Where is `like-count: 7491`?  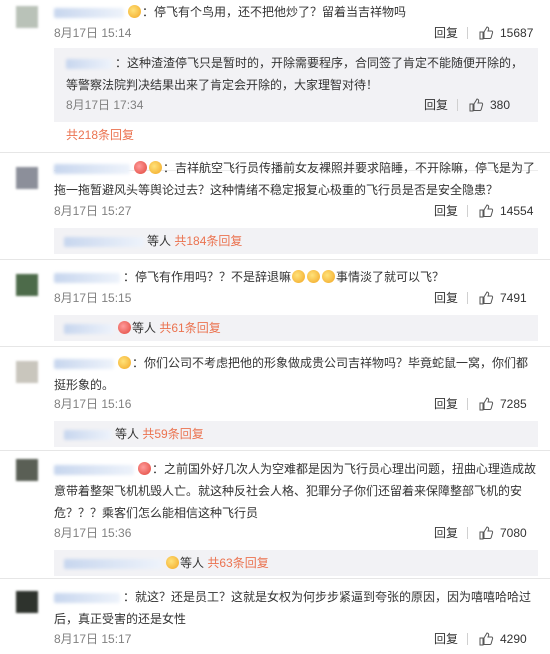 like-count: 7491 is located at coordinates (513, 298).